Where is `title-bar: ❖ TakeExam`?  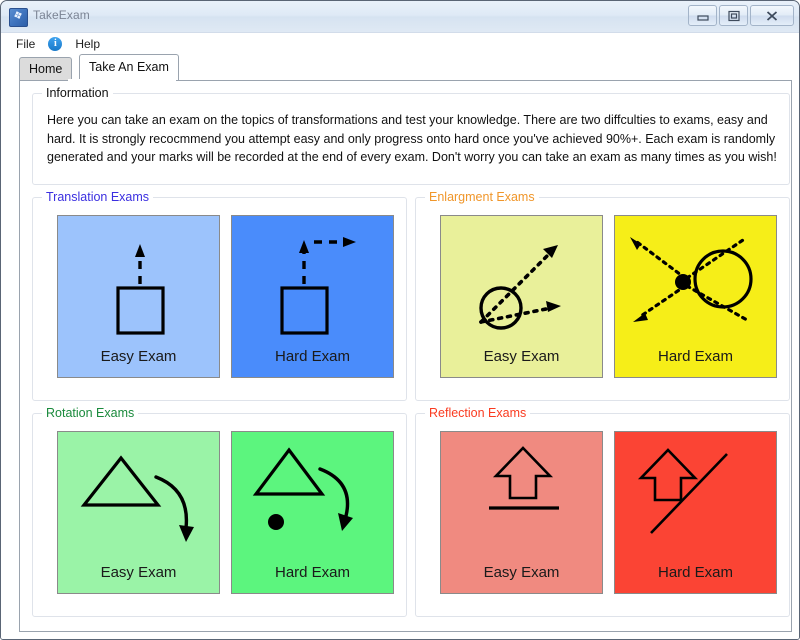
title-bar: ❖ TakeExam is located at coordinates (400, 17).